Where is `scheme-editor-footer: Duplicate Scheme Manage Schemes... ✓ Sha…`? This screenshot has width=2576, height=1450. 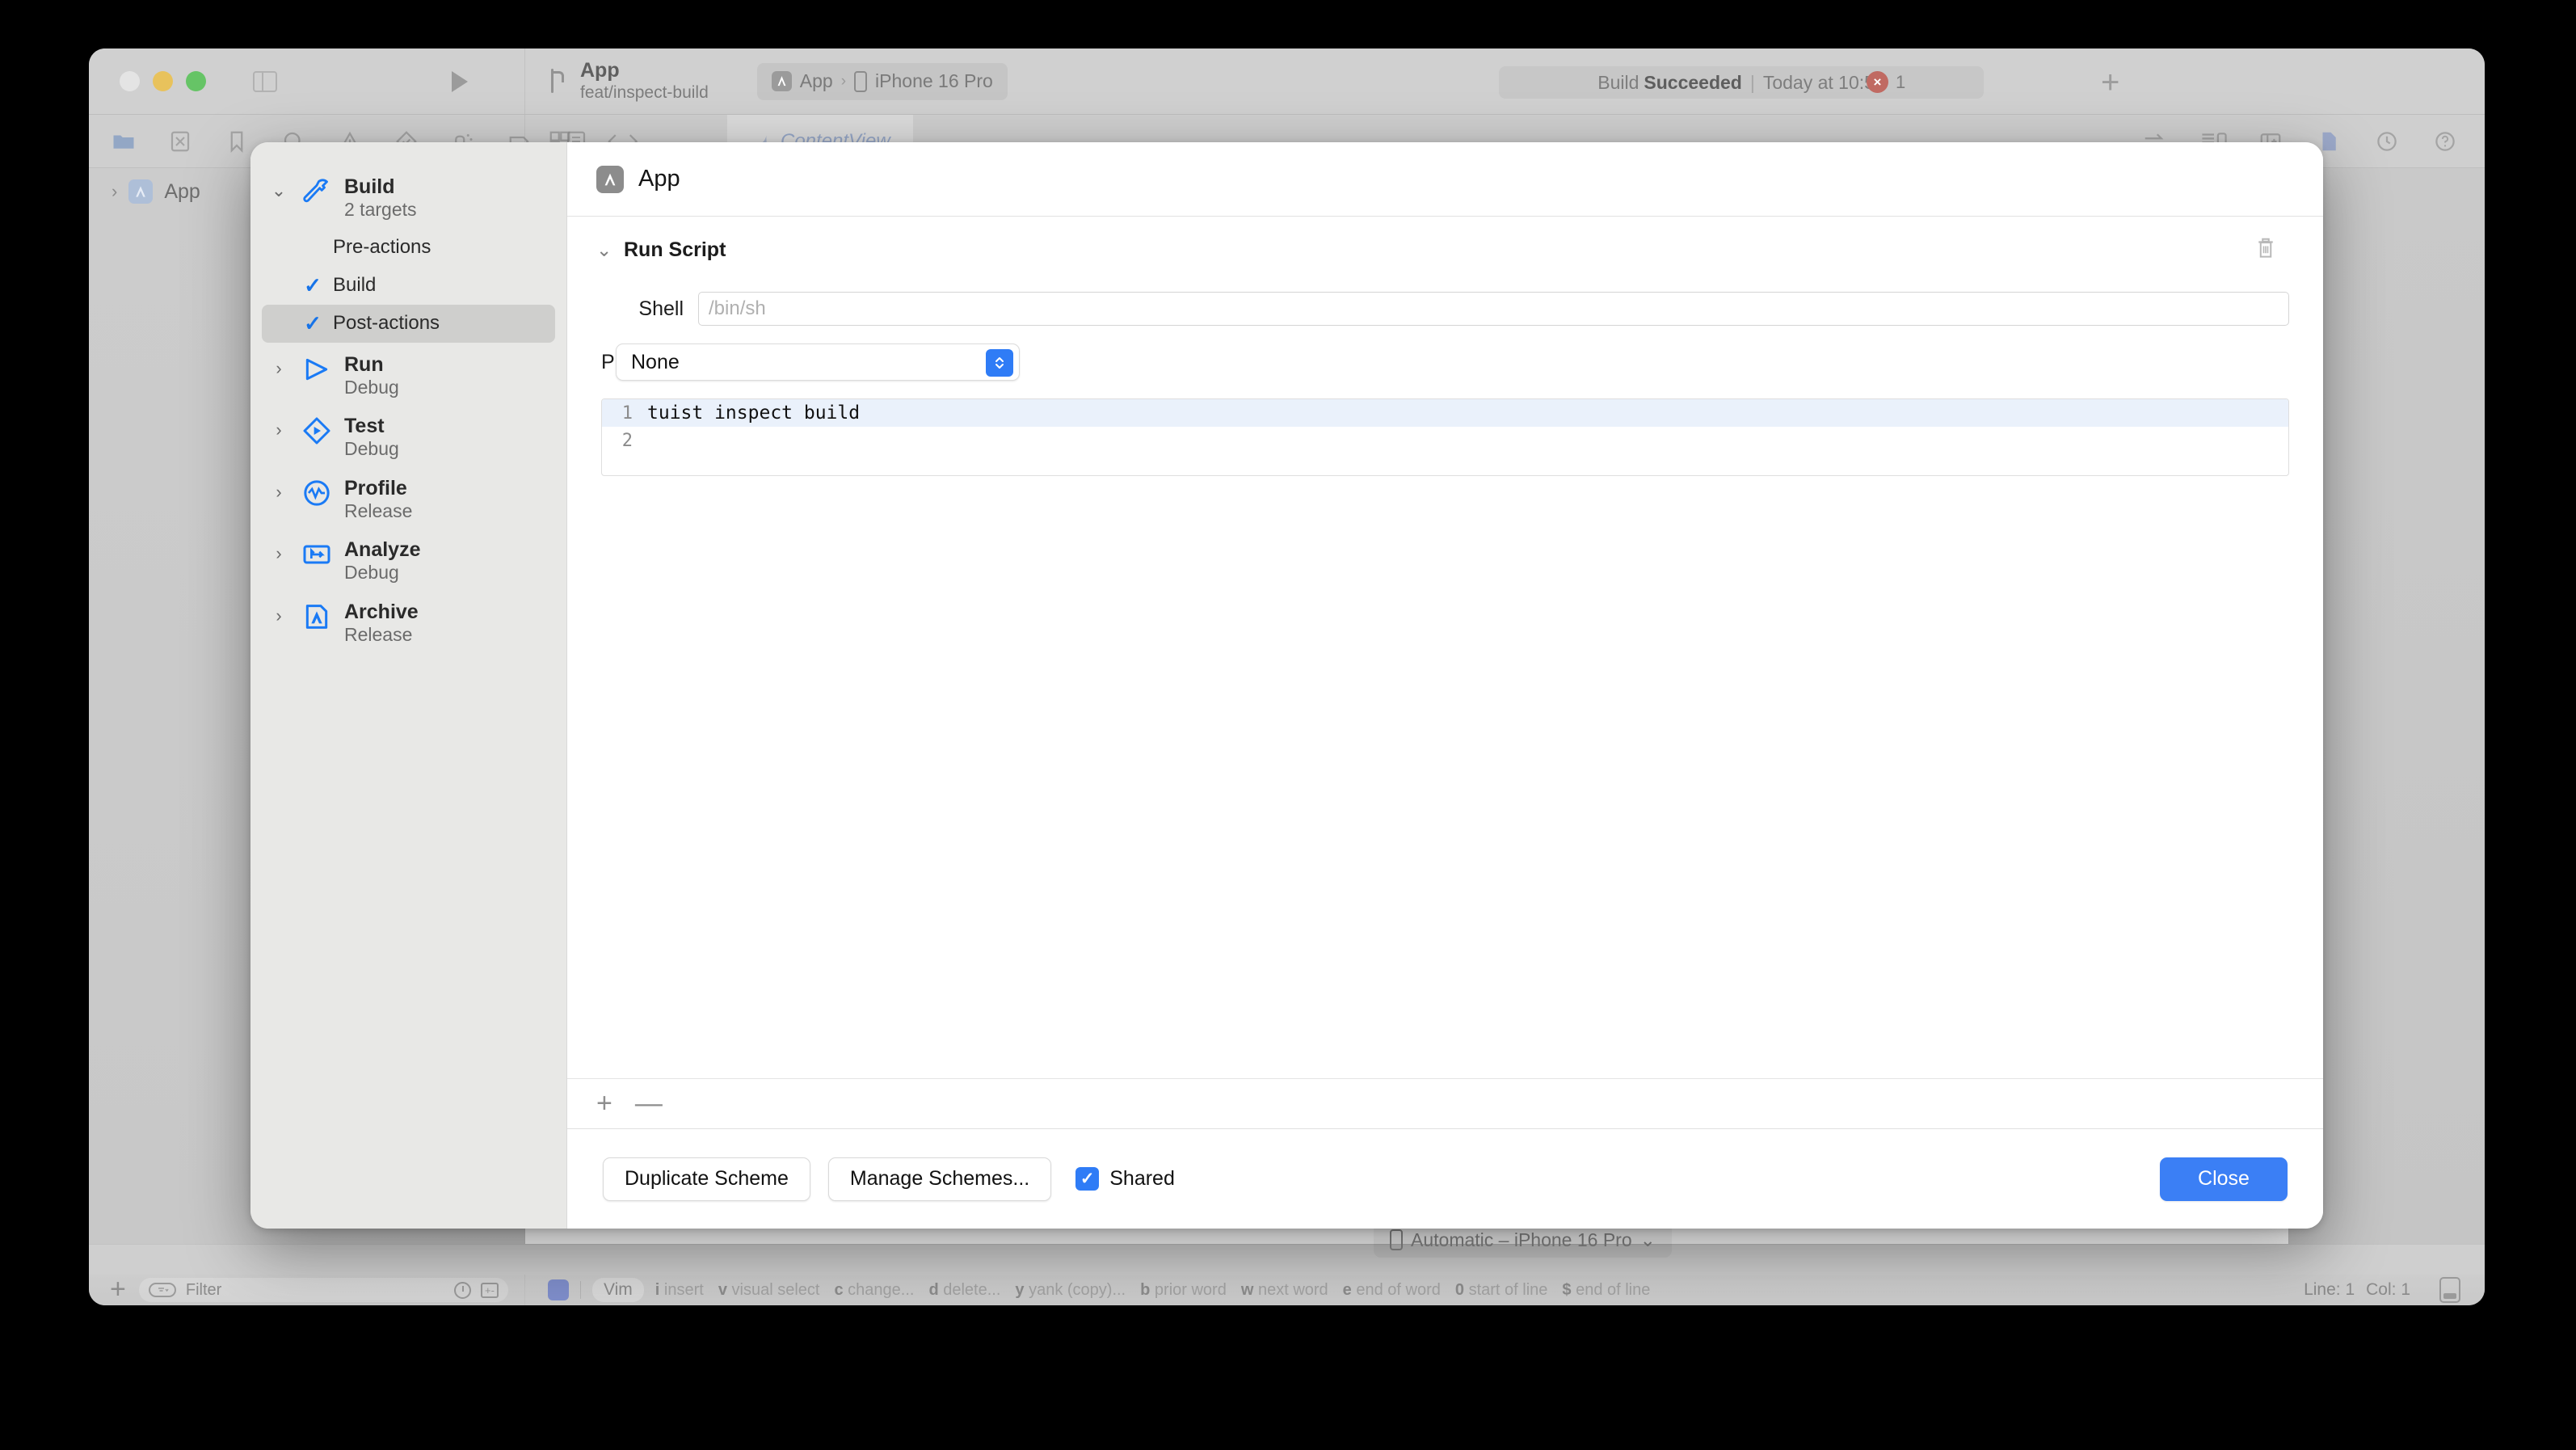 scheme-editor-footer: Duplicate Scheme Manage Schemes... ✓ Sha… is located at coordinates (1445, 1178).